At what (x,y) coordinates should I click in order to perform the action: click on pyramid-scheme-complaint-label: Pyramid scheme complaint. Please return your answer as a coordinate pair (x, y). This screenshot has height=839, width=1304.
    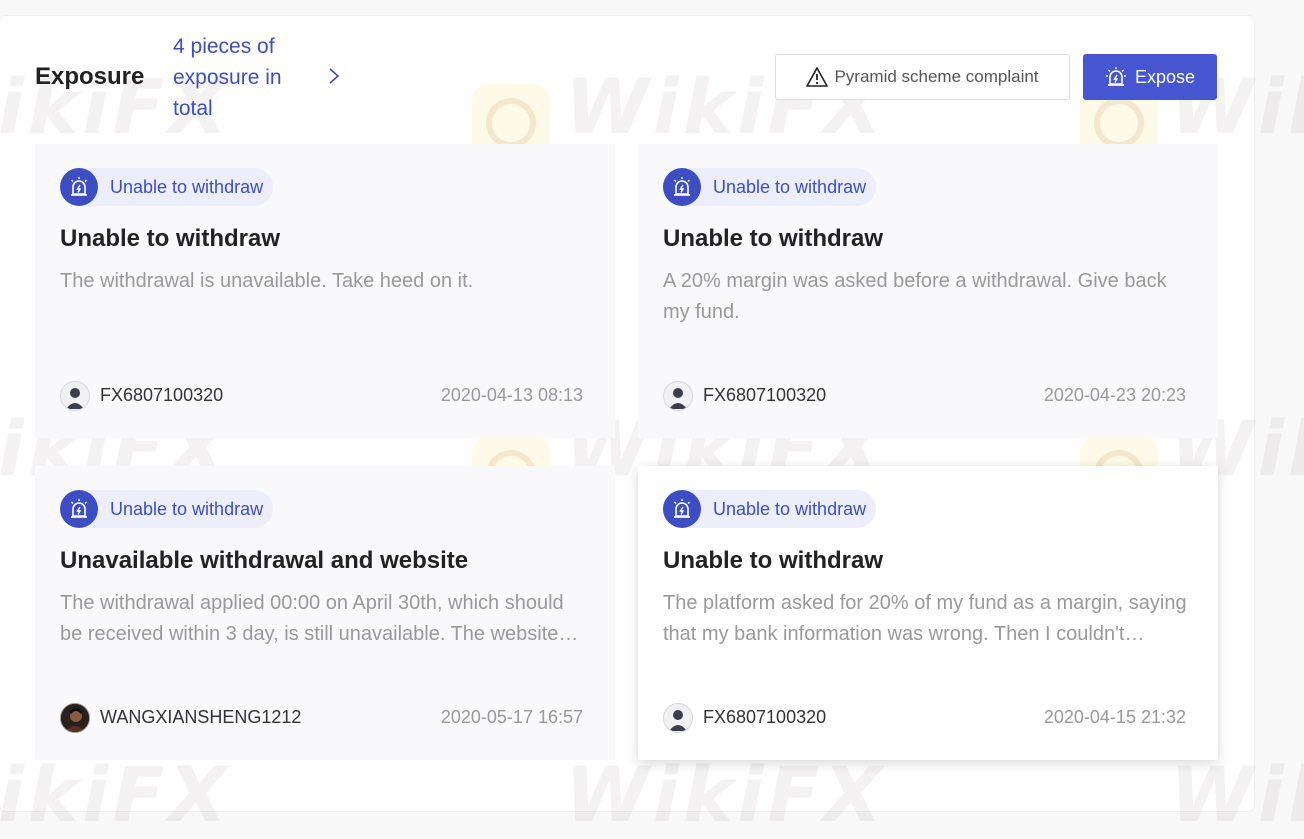
    Looking at the image, I should click on (936, 76).